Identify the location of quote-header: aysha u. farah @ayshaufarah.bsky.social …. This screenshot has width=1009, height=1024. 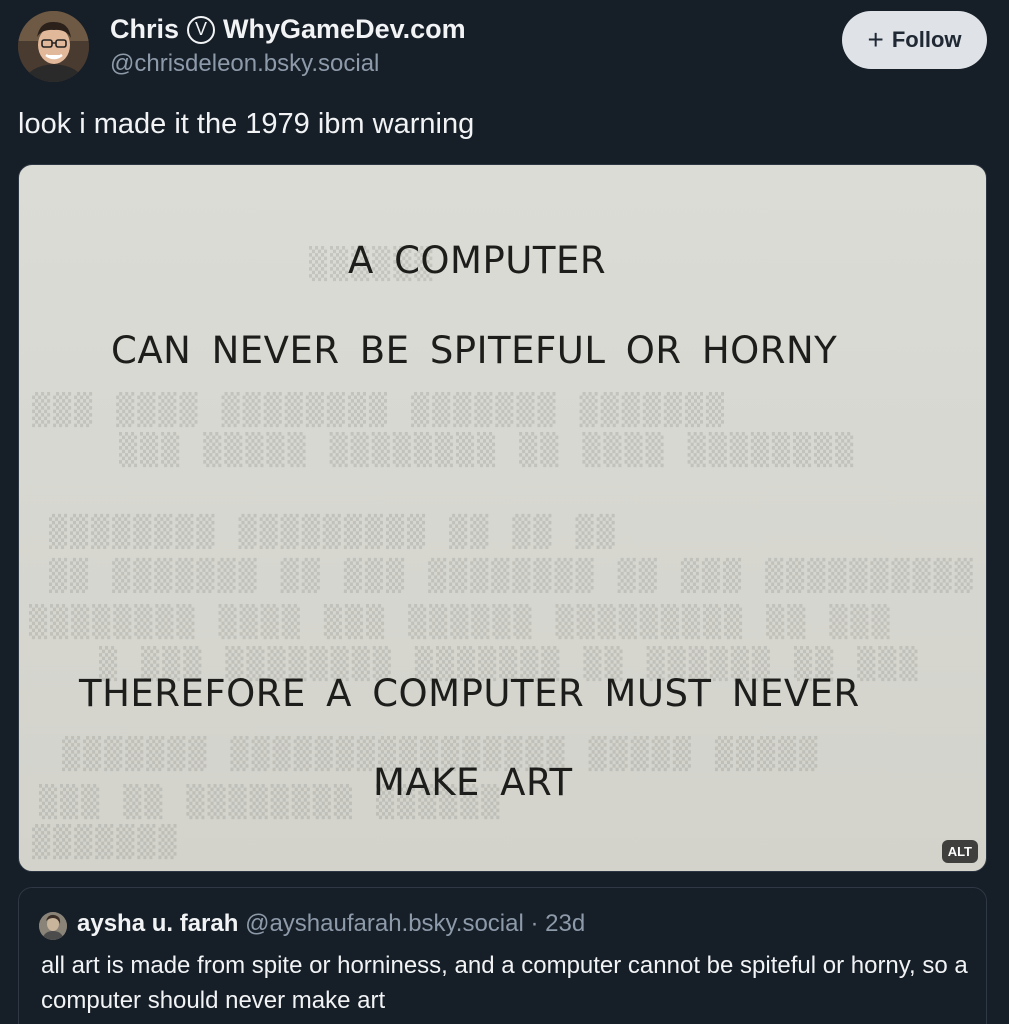
(331, 924).